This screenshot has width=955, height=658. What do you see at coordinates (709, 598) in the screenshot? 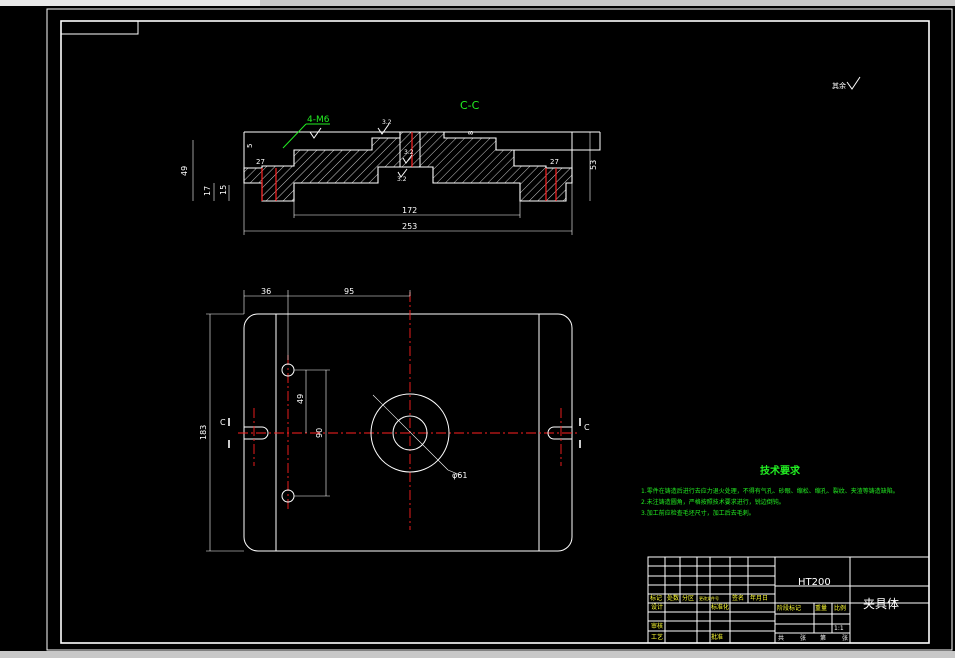
I see `hdr-doc: 更改文件号` at bounding box center [709, 598].